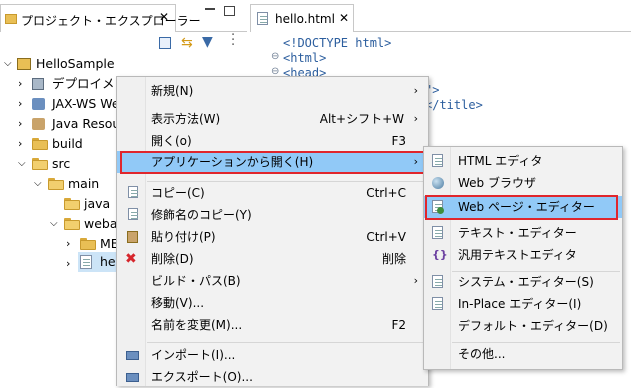  I want to click on tree-label: java, so click(97, 203).